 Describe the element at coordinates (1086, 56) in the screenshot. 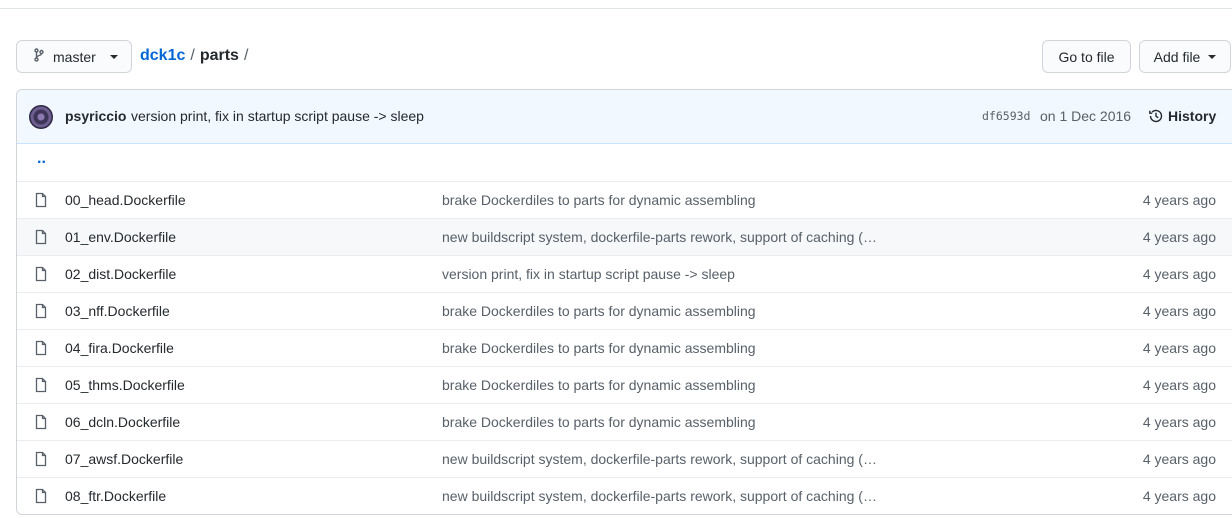

I see `go-to-file-button: Go to file` at that location.